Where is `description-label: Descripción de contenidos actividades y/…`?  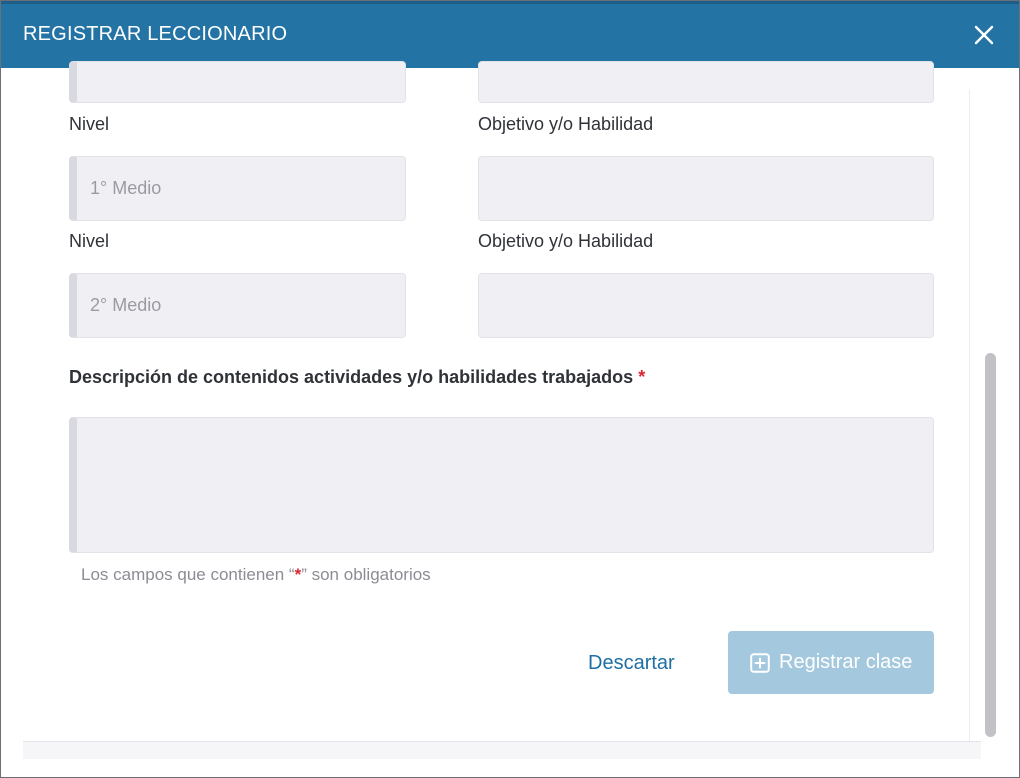
description-label: Descripción de contenidos actividades y/… is located at coordinates (357, 377).